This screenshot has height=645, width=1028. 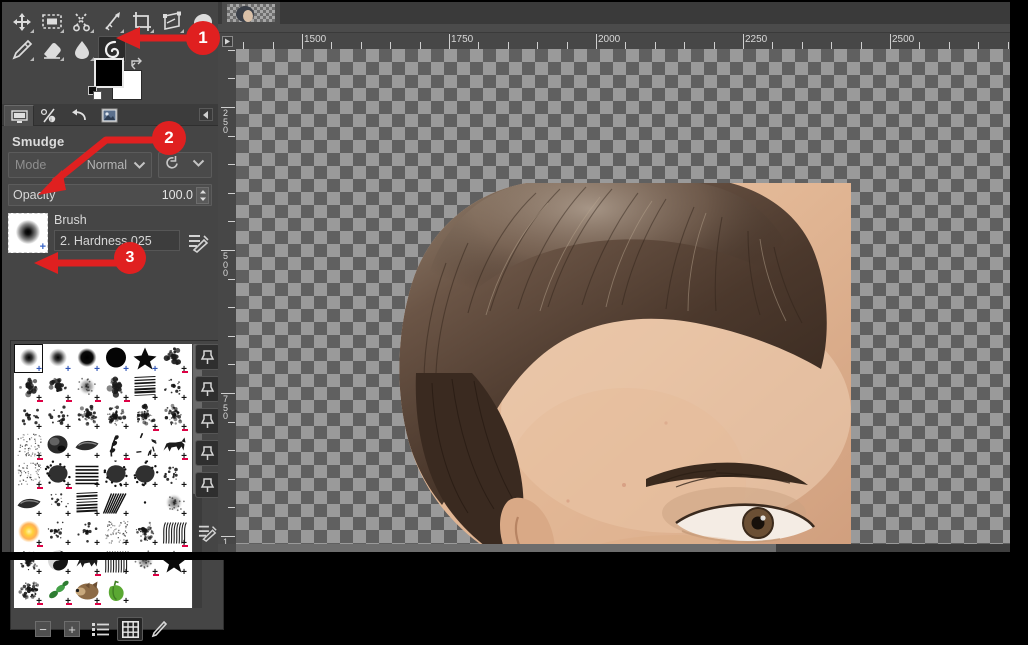 I want to click on dock-tab-undo-history, so click(x=79, y=115).